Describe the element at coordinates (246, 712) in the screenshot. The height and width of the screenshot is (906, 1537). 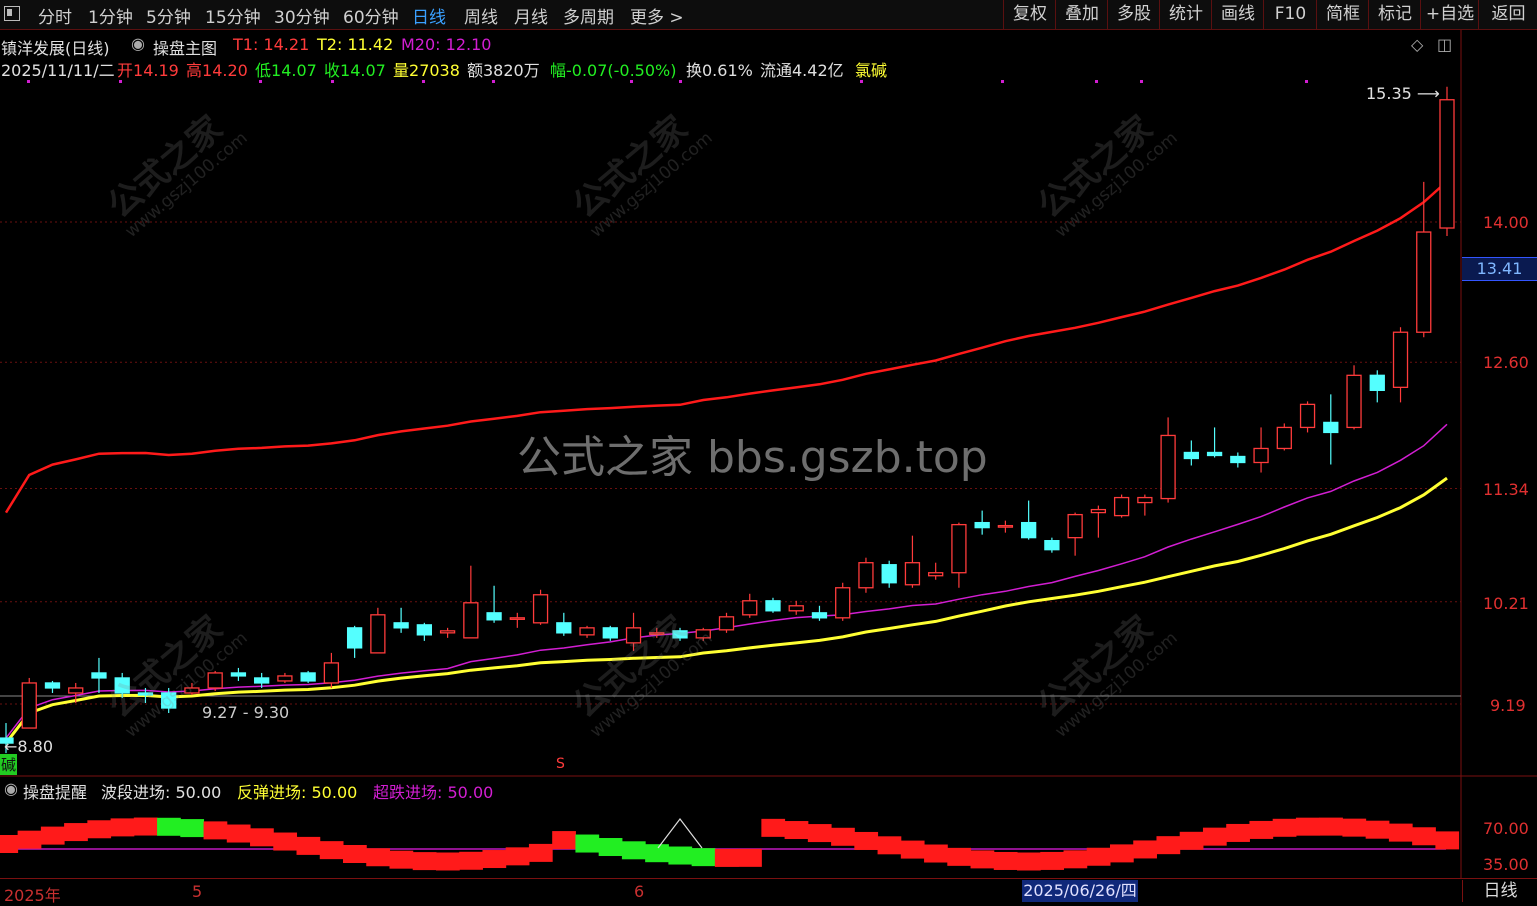
I see `range-mark: 9.27 - 9.30` at that location.